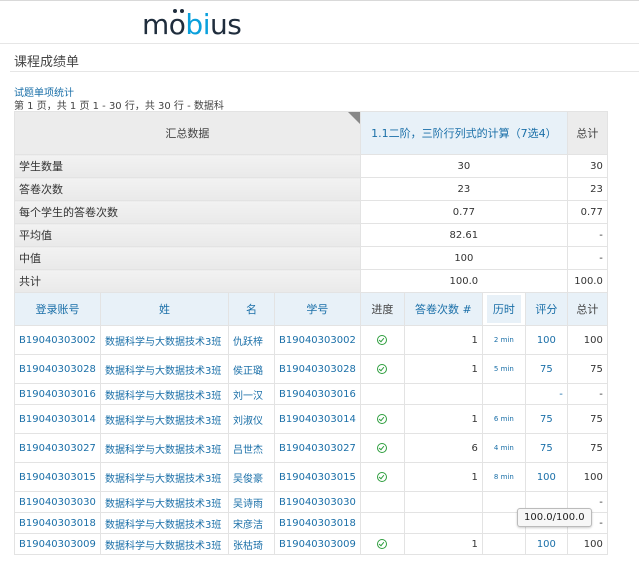 This screenshot has width=639, height=564. What do you see at coordinates (546, 394) in the screenshot?
I see `student-score: -` at bounding box center [546, 394].